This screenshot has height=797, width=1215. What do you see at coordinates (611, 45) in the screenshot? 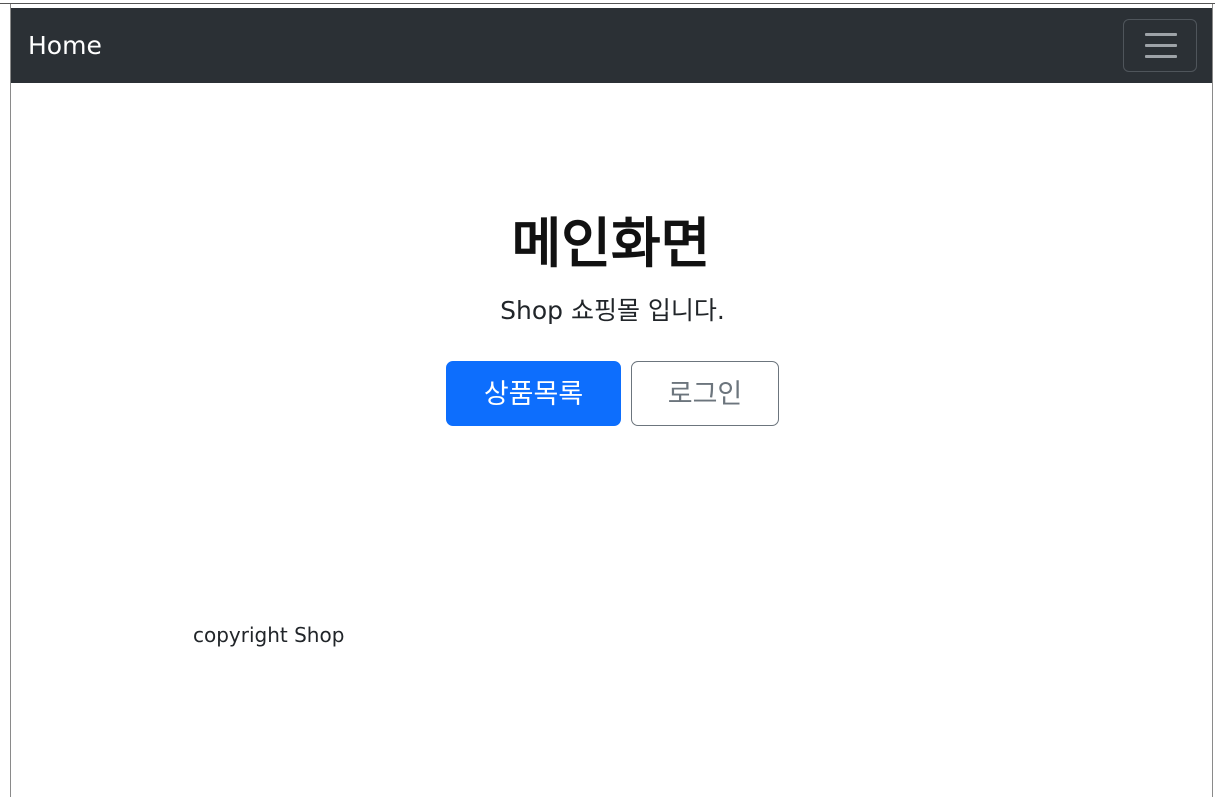
I see `navbar: Home` at bounding box center [611, 45].